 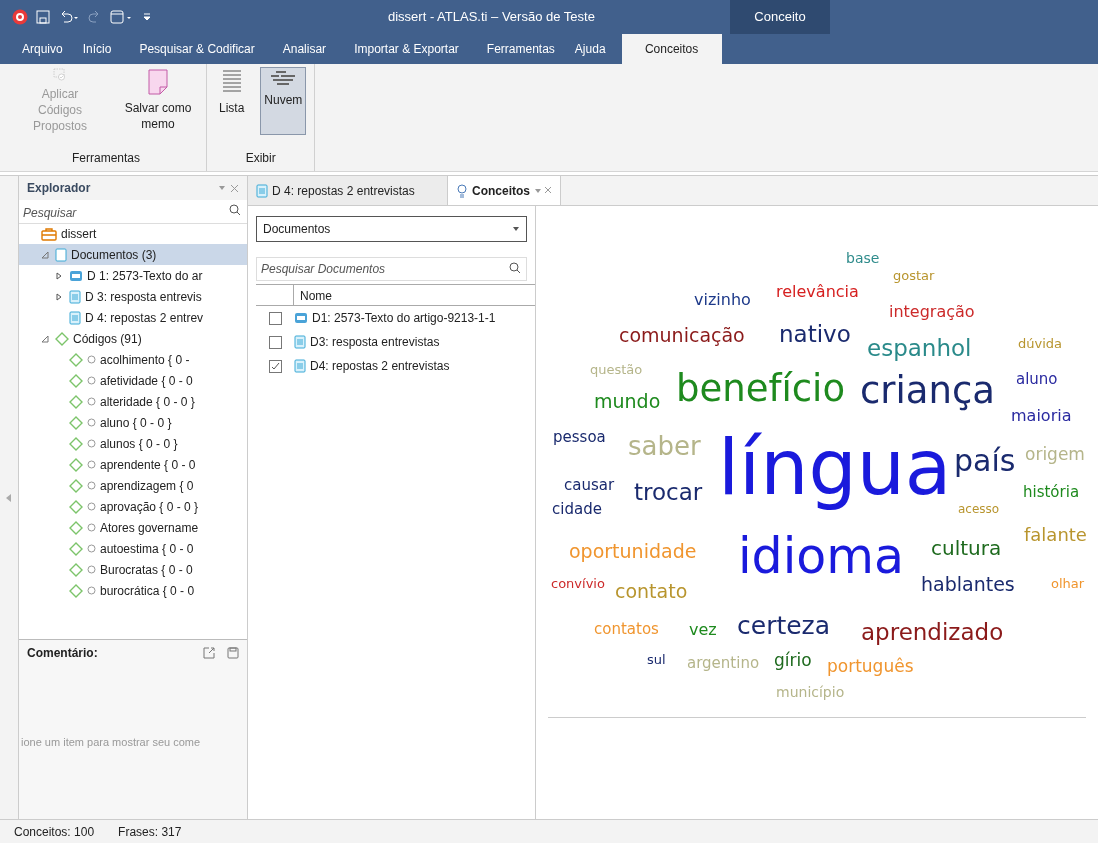 What do you see at coordinates (148, 465) in the screenshot?
I see `tree-label: aprendente { 0 - 0` at bounding box center [148, 465].